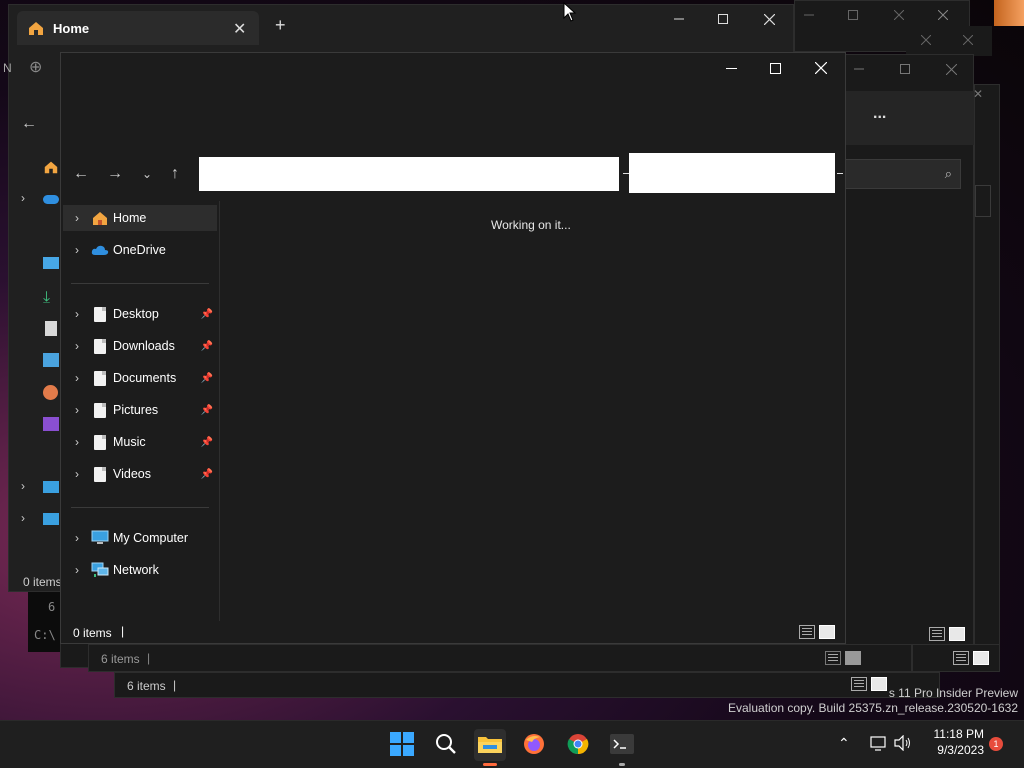 This screenshot has width=1024, height=768. I want to click on status-text: 6 items, so click(120, 659).